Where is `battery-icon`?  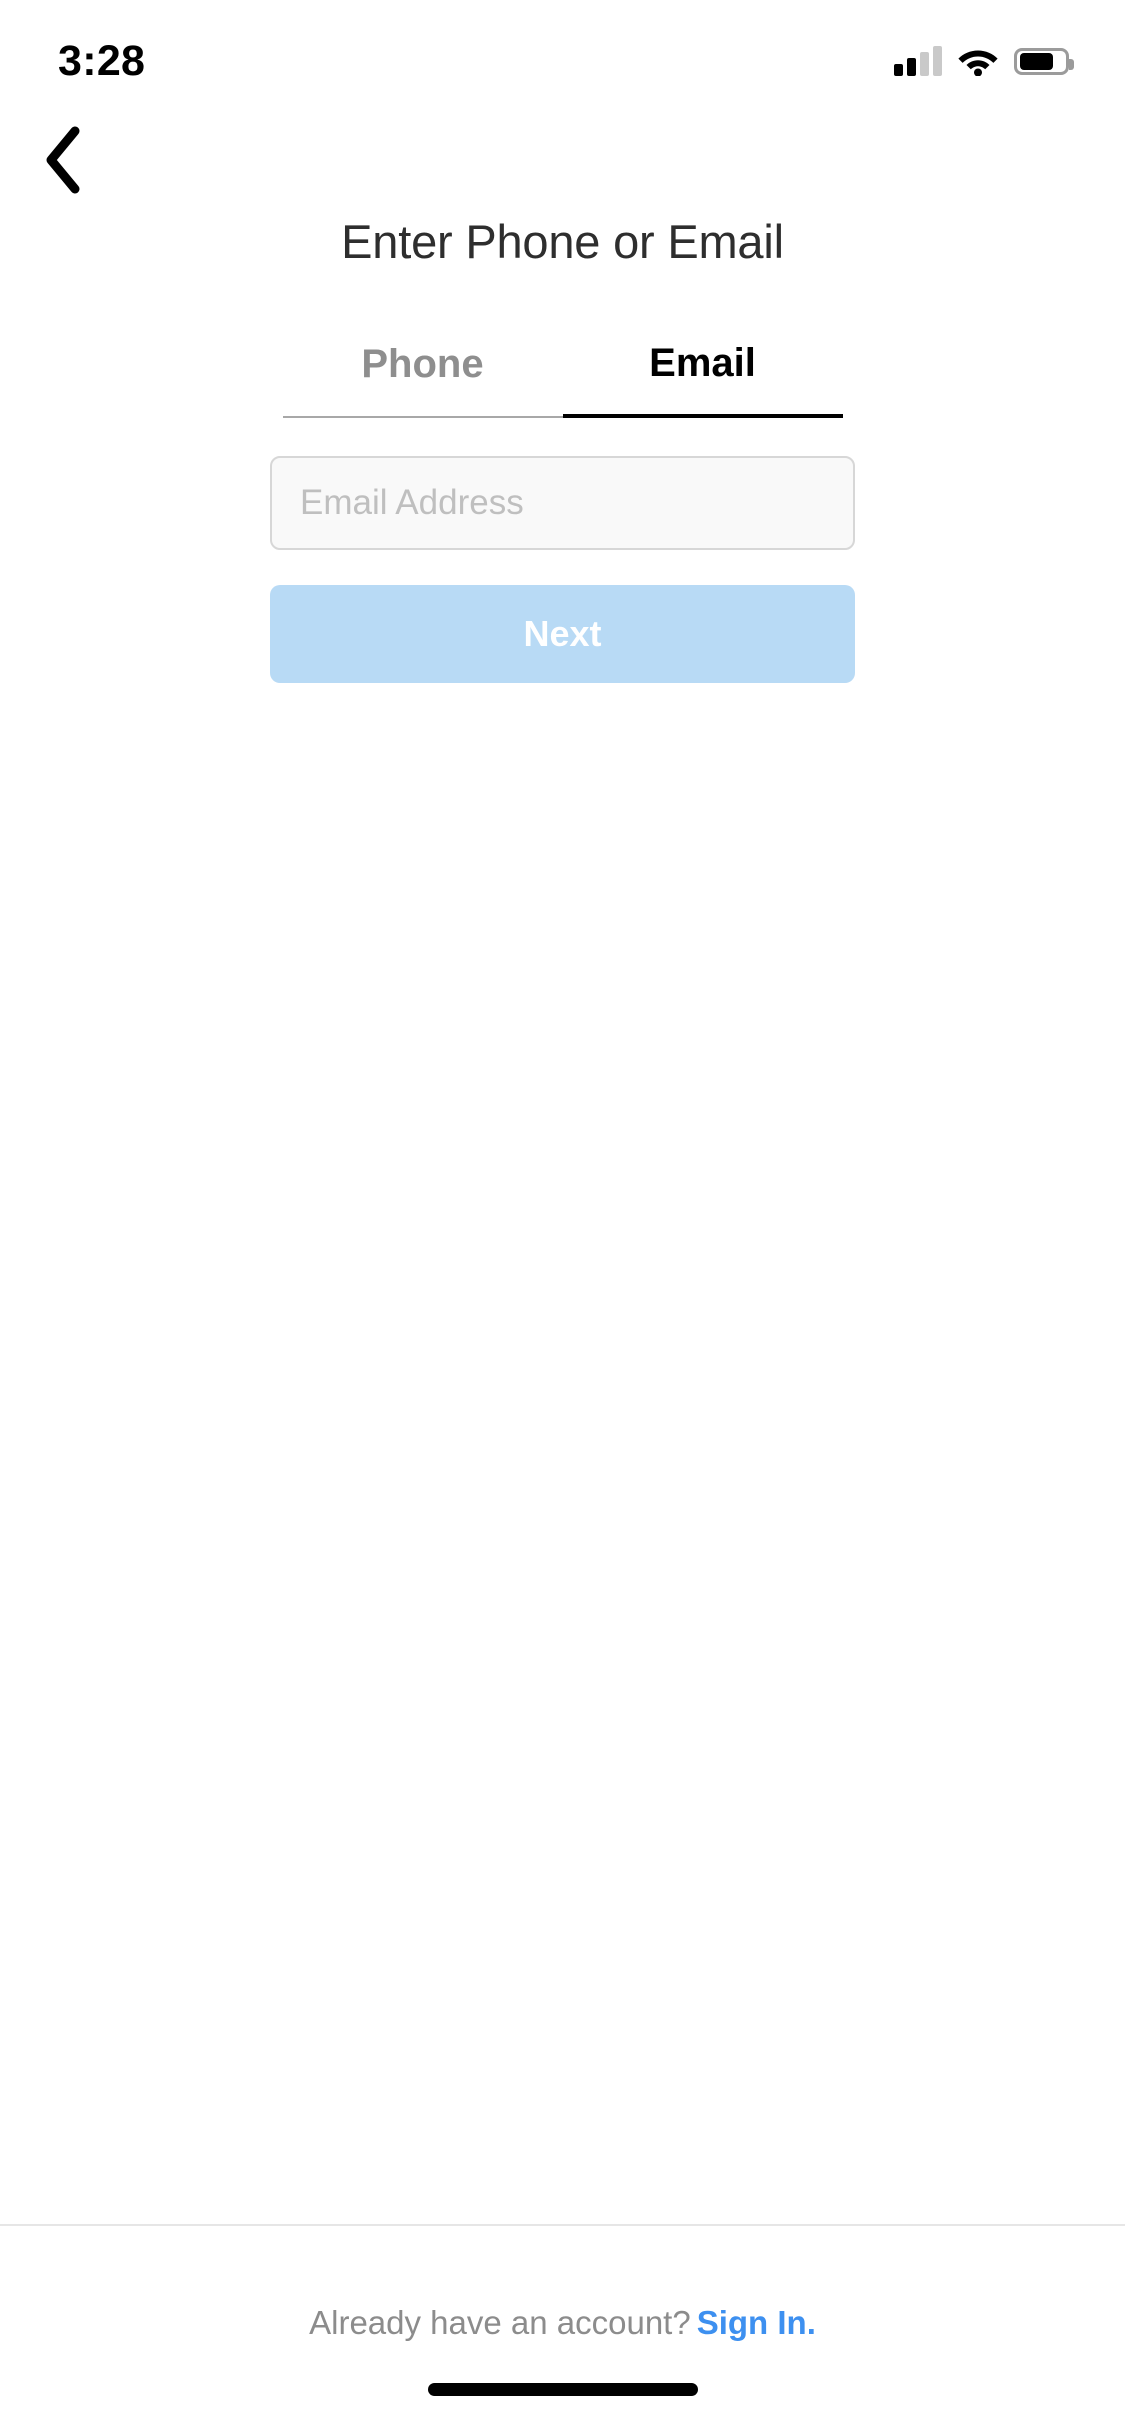
battery-icon is located at coordinates (1044, 61).